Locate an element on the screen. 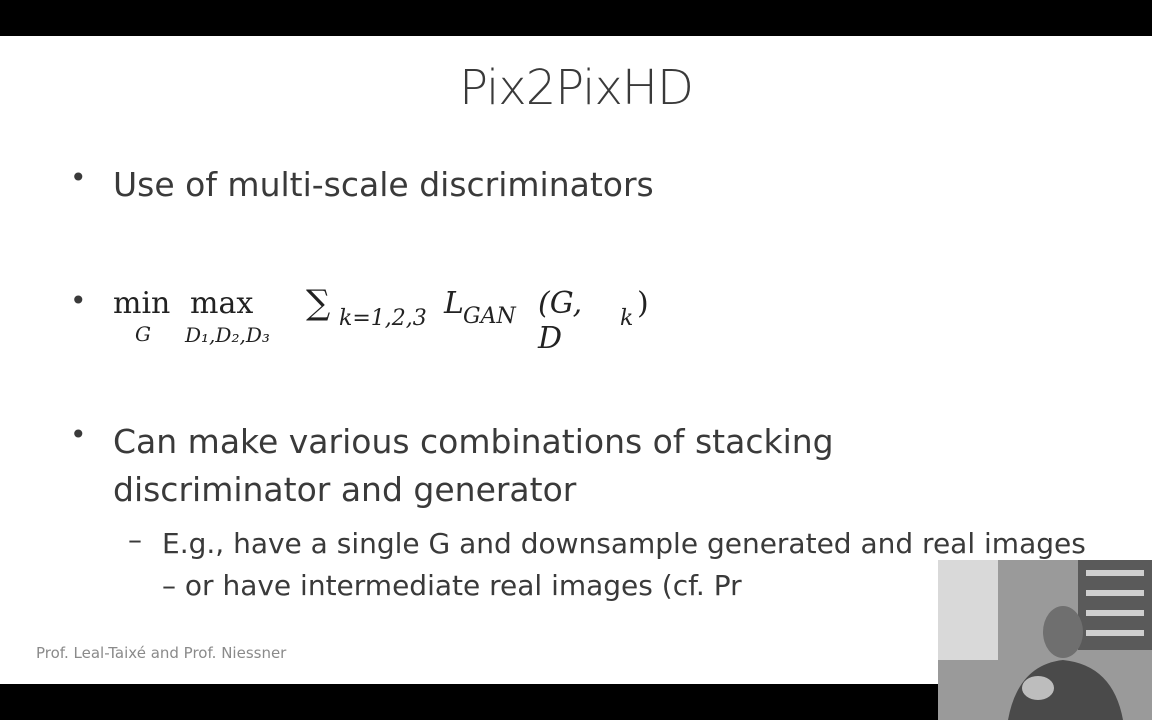  top-letterbox is located at coordinates (576, 18).